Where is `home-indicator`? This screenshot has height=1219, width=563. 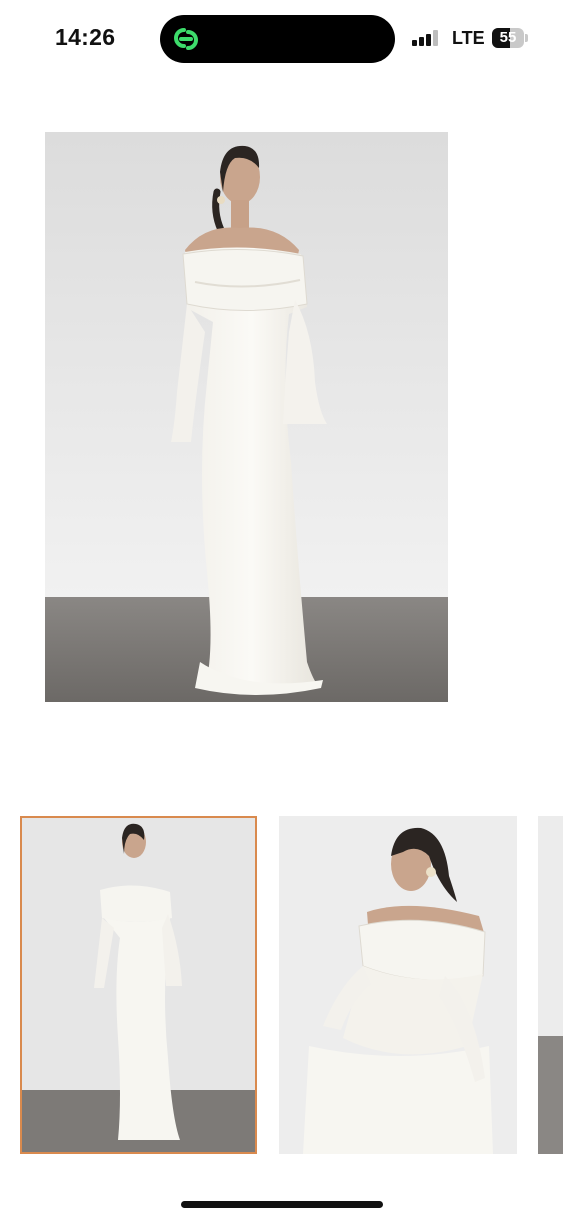 home-indicator is located at coordinates (282, 1204).